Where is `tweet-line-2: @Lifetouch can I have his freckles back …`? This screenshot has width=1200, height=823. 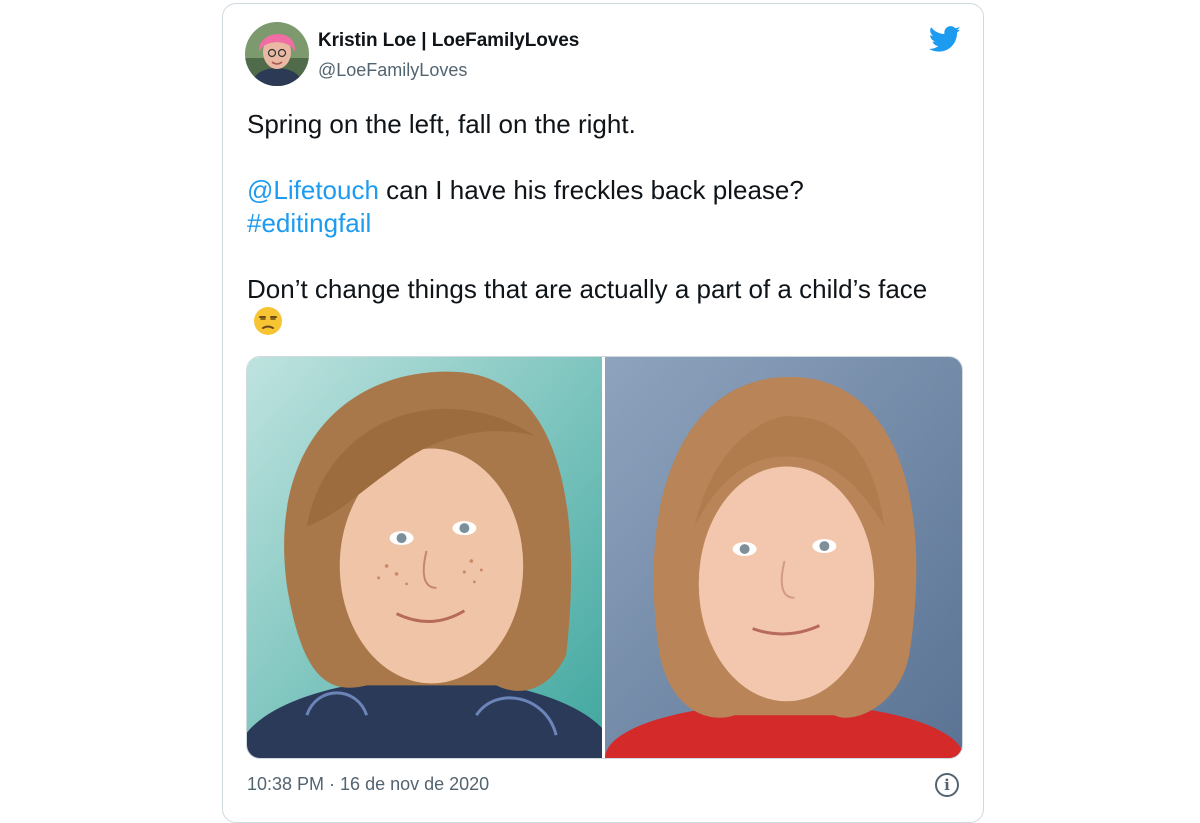
tweet-line-2: @Lifetouch can I have his freckles back … is located at coordinates (597, 190).